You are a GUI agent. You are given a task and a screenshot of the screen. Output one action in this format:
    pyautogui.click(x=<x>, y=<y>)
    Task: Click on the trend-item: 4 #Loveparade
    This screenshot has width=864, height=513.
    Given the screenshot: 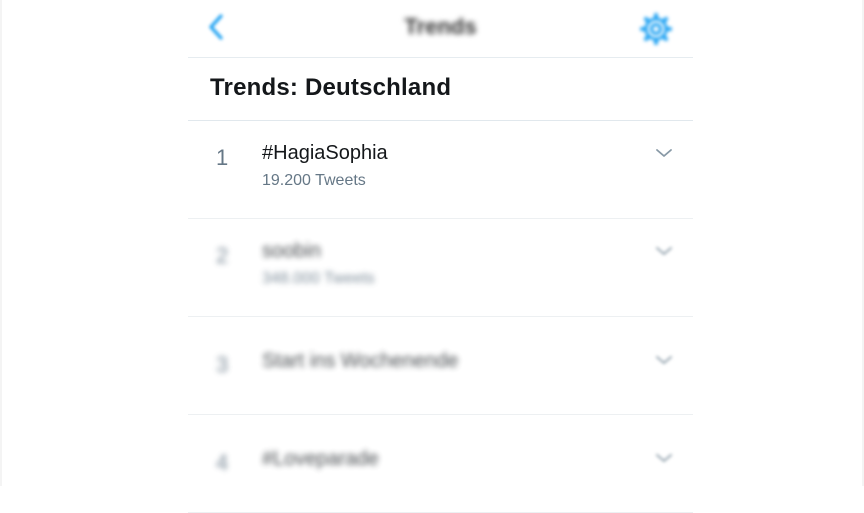 What is the action you would take?
    pyautogui.click(x=440, y=464)
    